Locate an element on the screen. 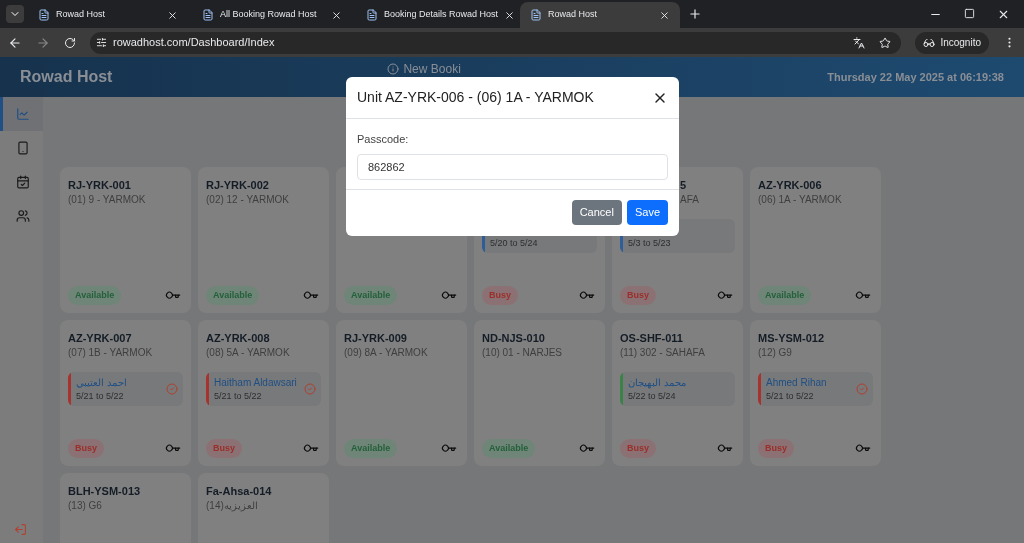  unit-subtitle: (09) 8A - YARMOK is located at coordinates (386, 353).